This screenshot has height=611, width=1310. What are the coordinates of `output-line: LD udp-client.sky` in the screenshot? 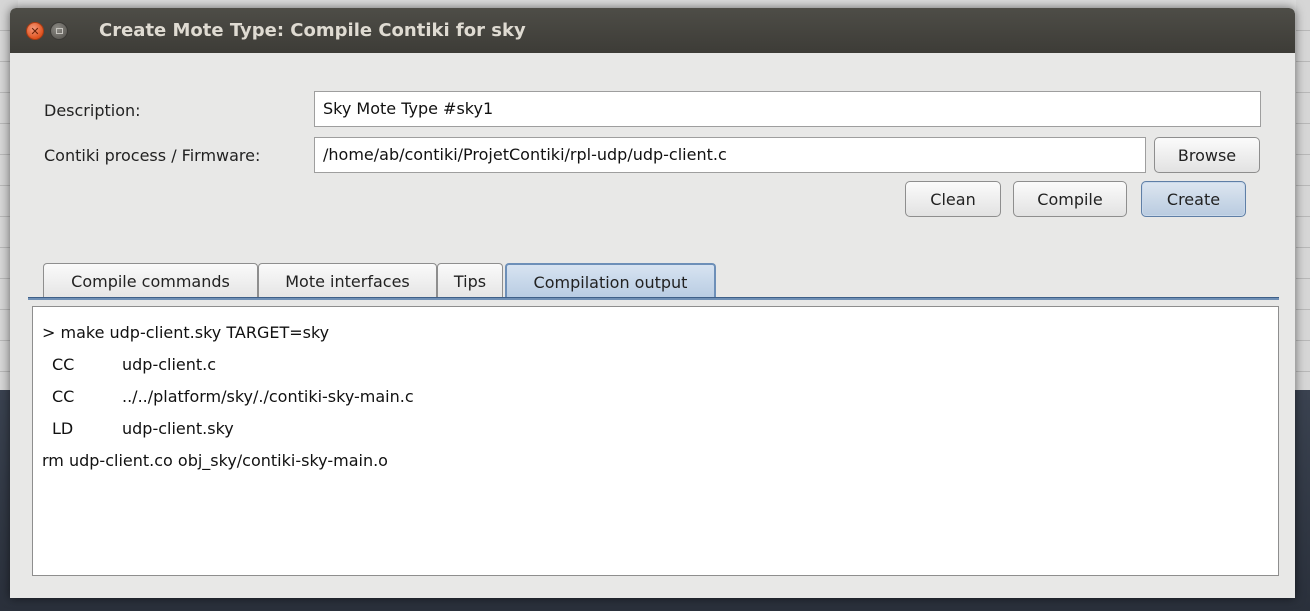 It's located at (143, 428).